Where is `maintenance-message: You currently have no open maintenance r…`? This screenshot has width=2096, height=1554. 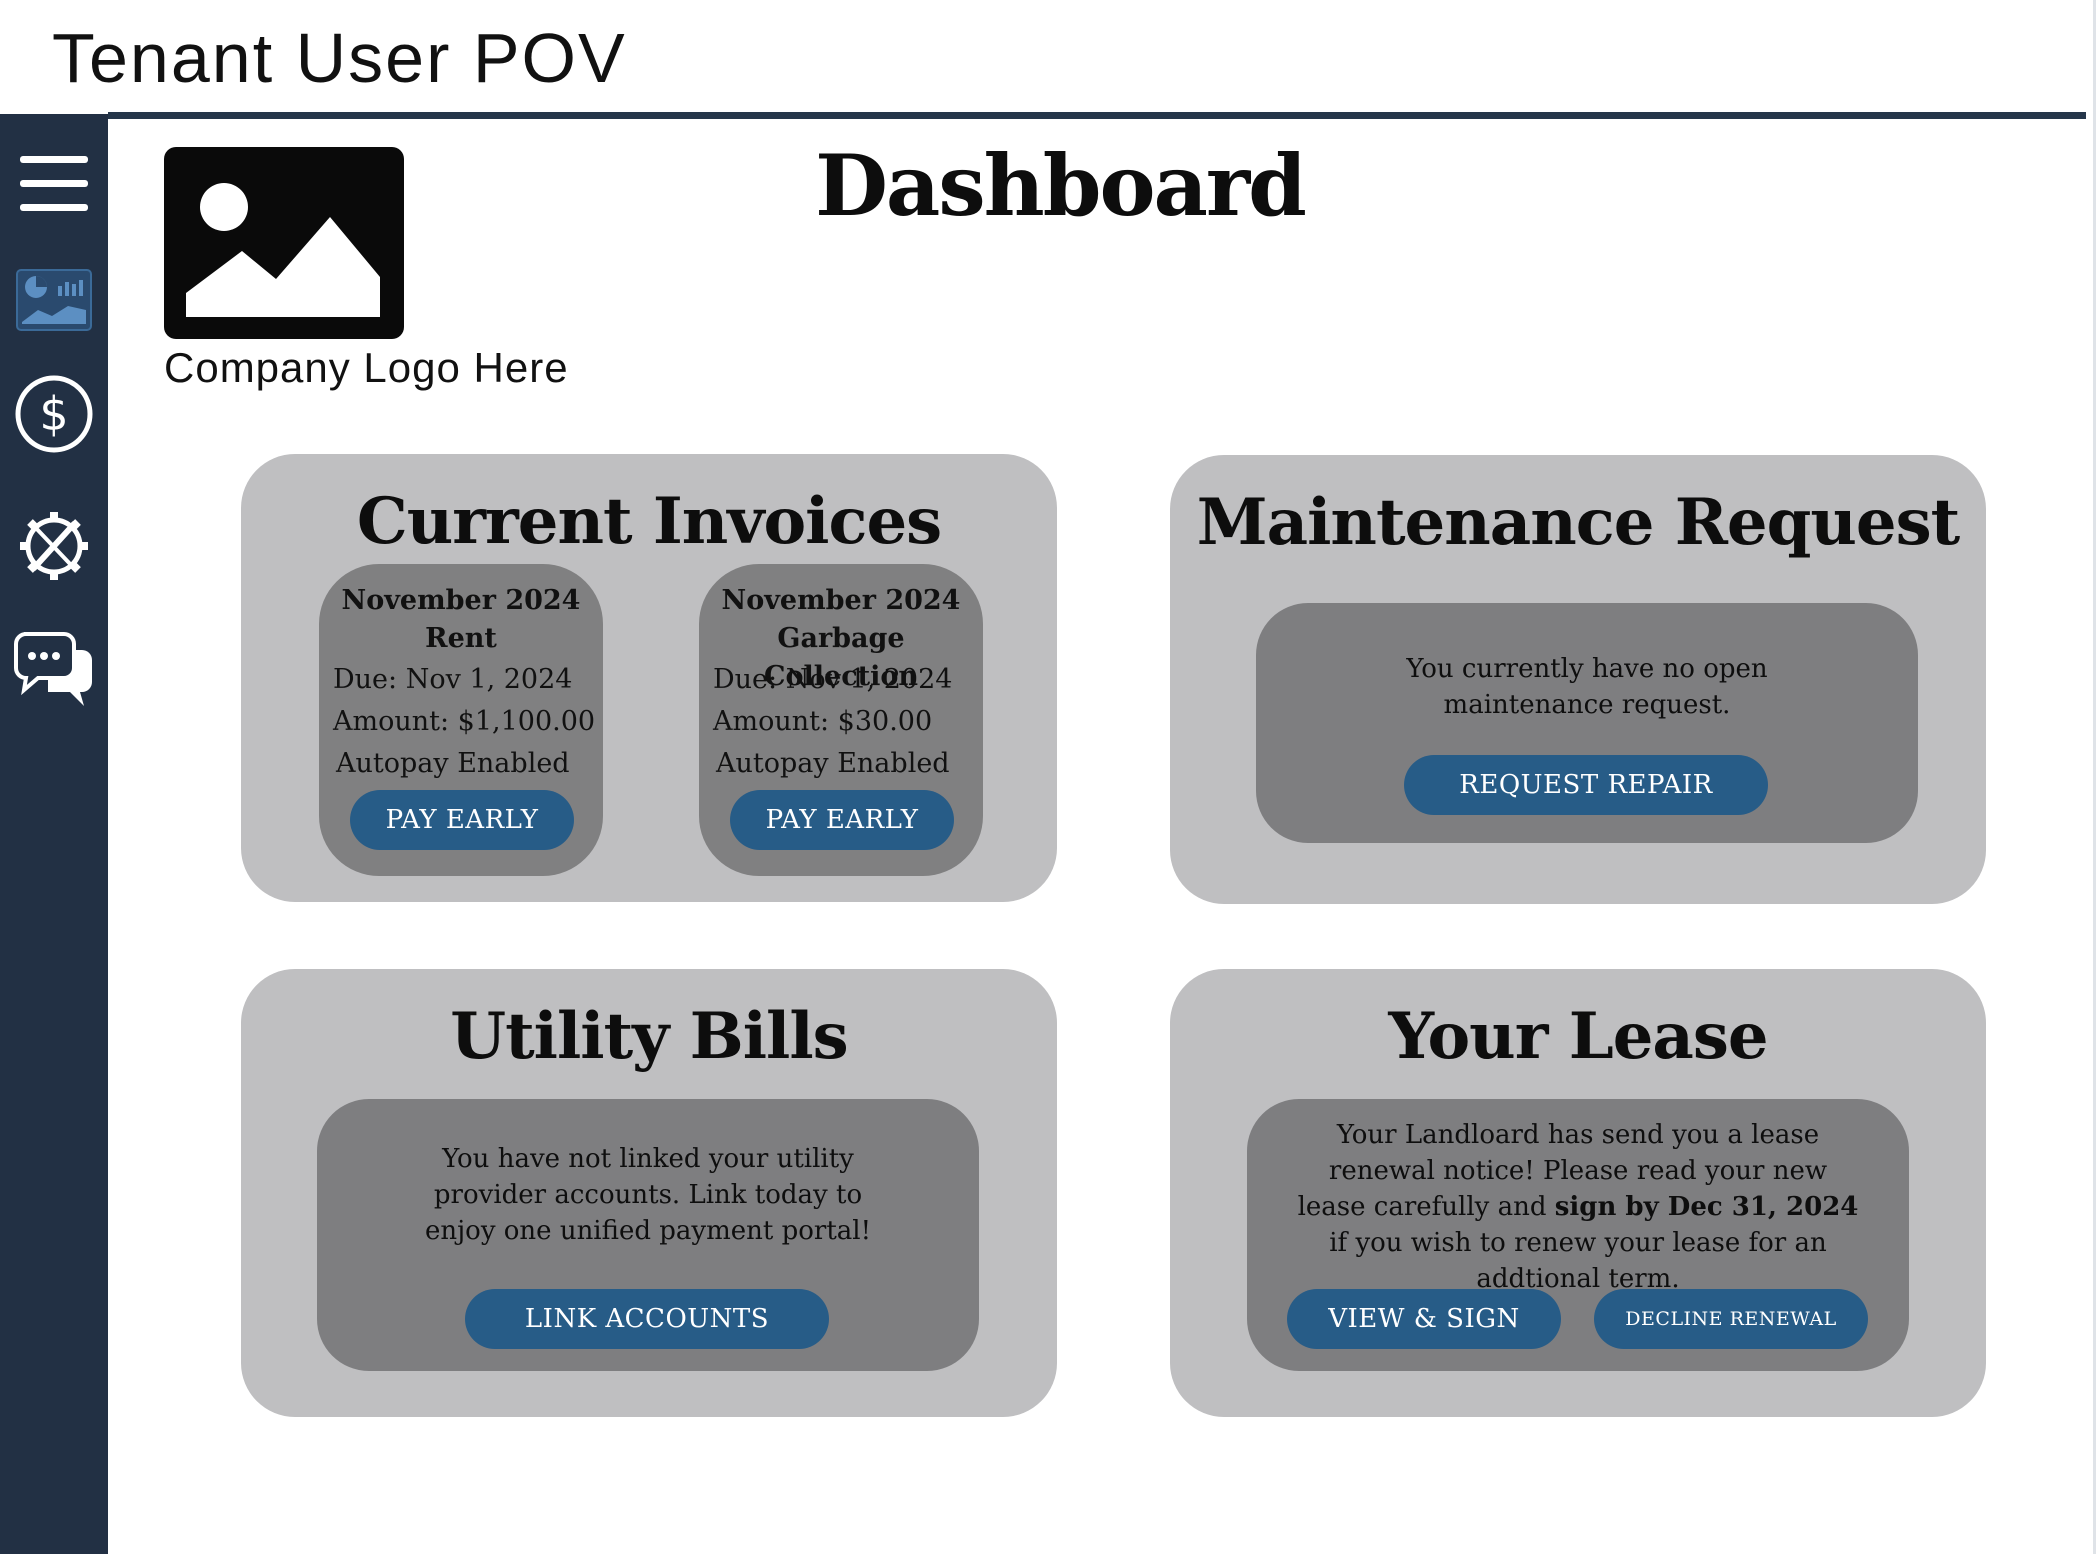 maintenance-message: You currently have no open maintenance r… is located at coordinates (1587, 687).